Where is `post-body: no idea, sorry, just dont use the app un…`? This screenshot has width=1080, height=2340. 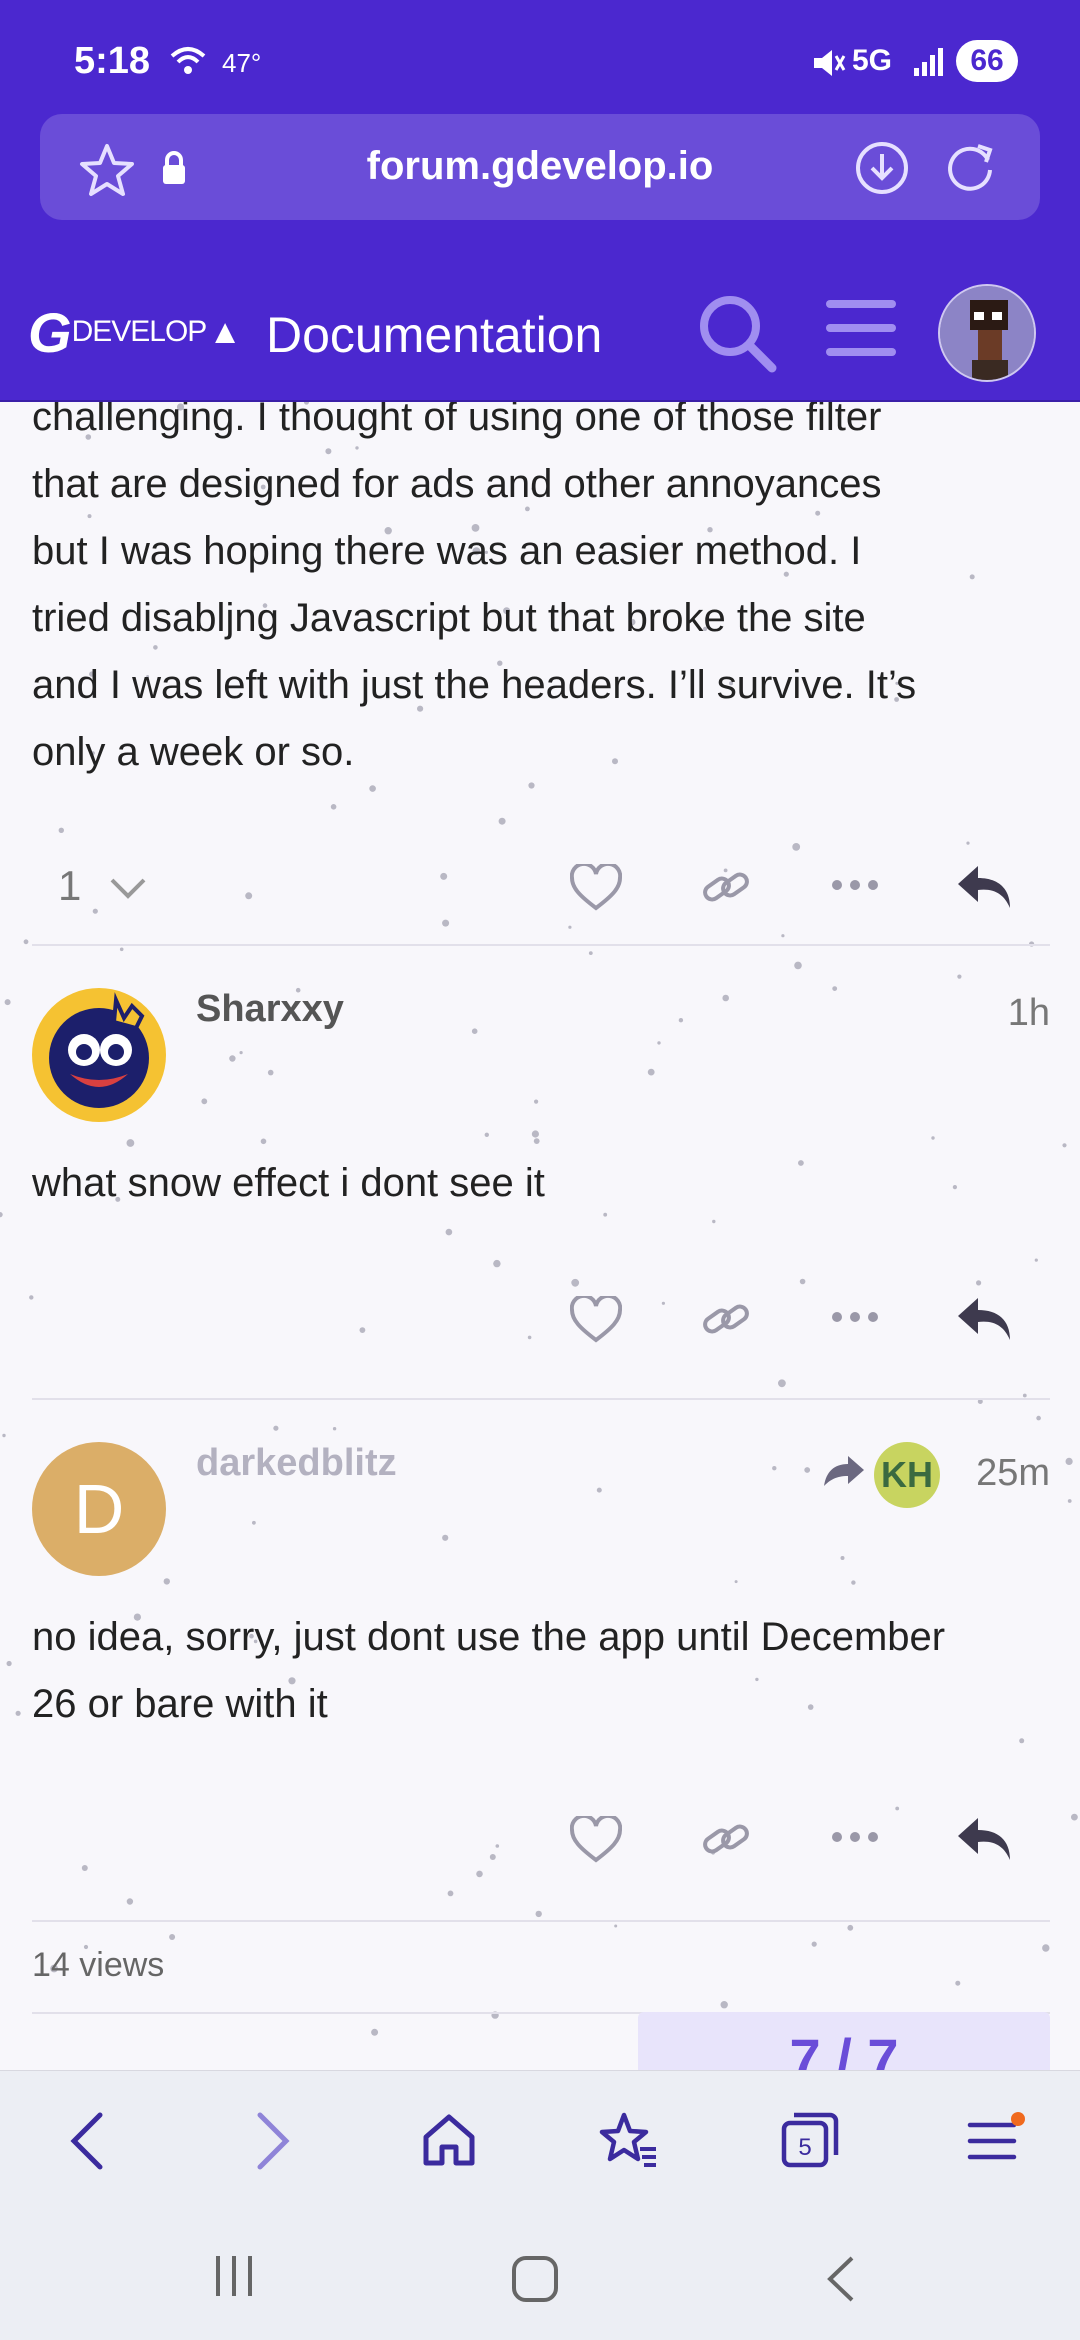
post-body: no idea, sorry, just dont use the app un… is located at coordinates (547, 1671).